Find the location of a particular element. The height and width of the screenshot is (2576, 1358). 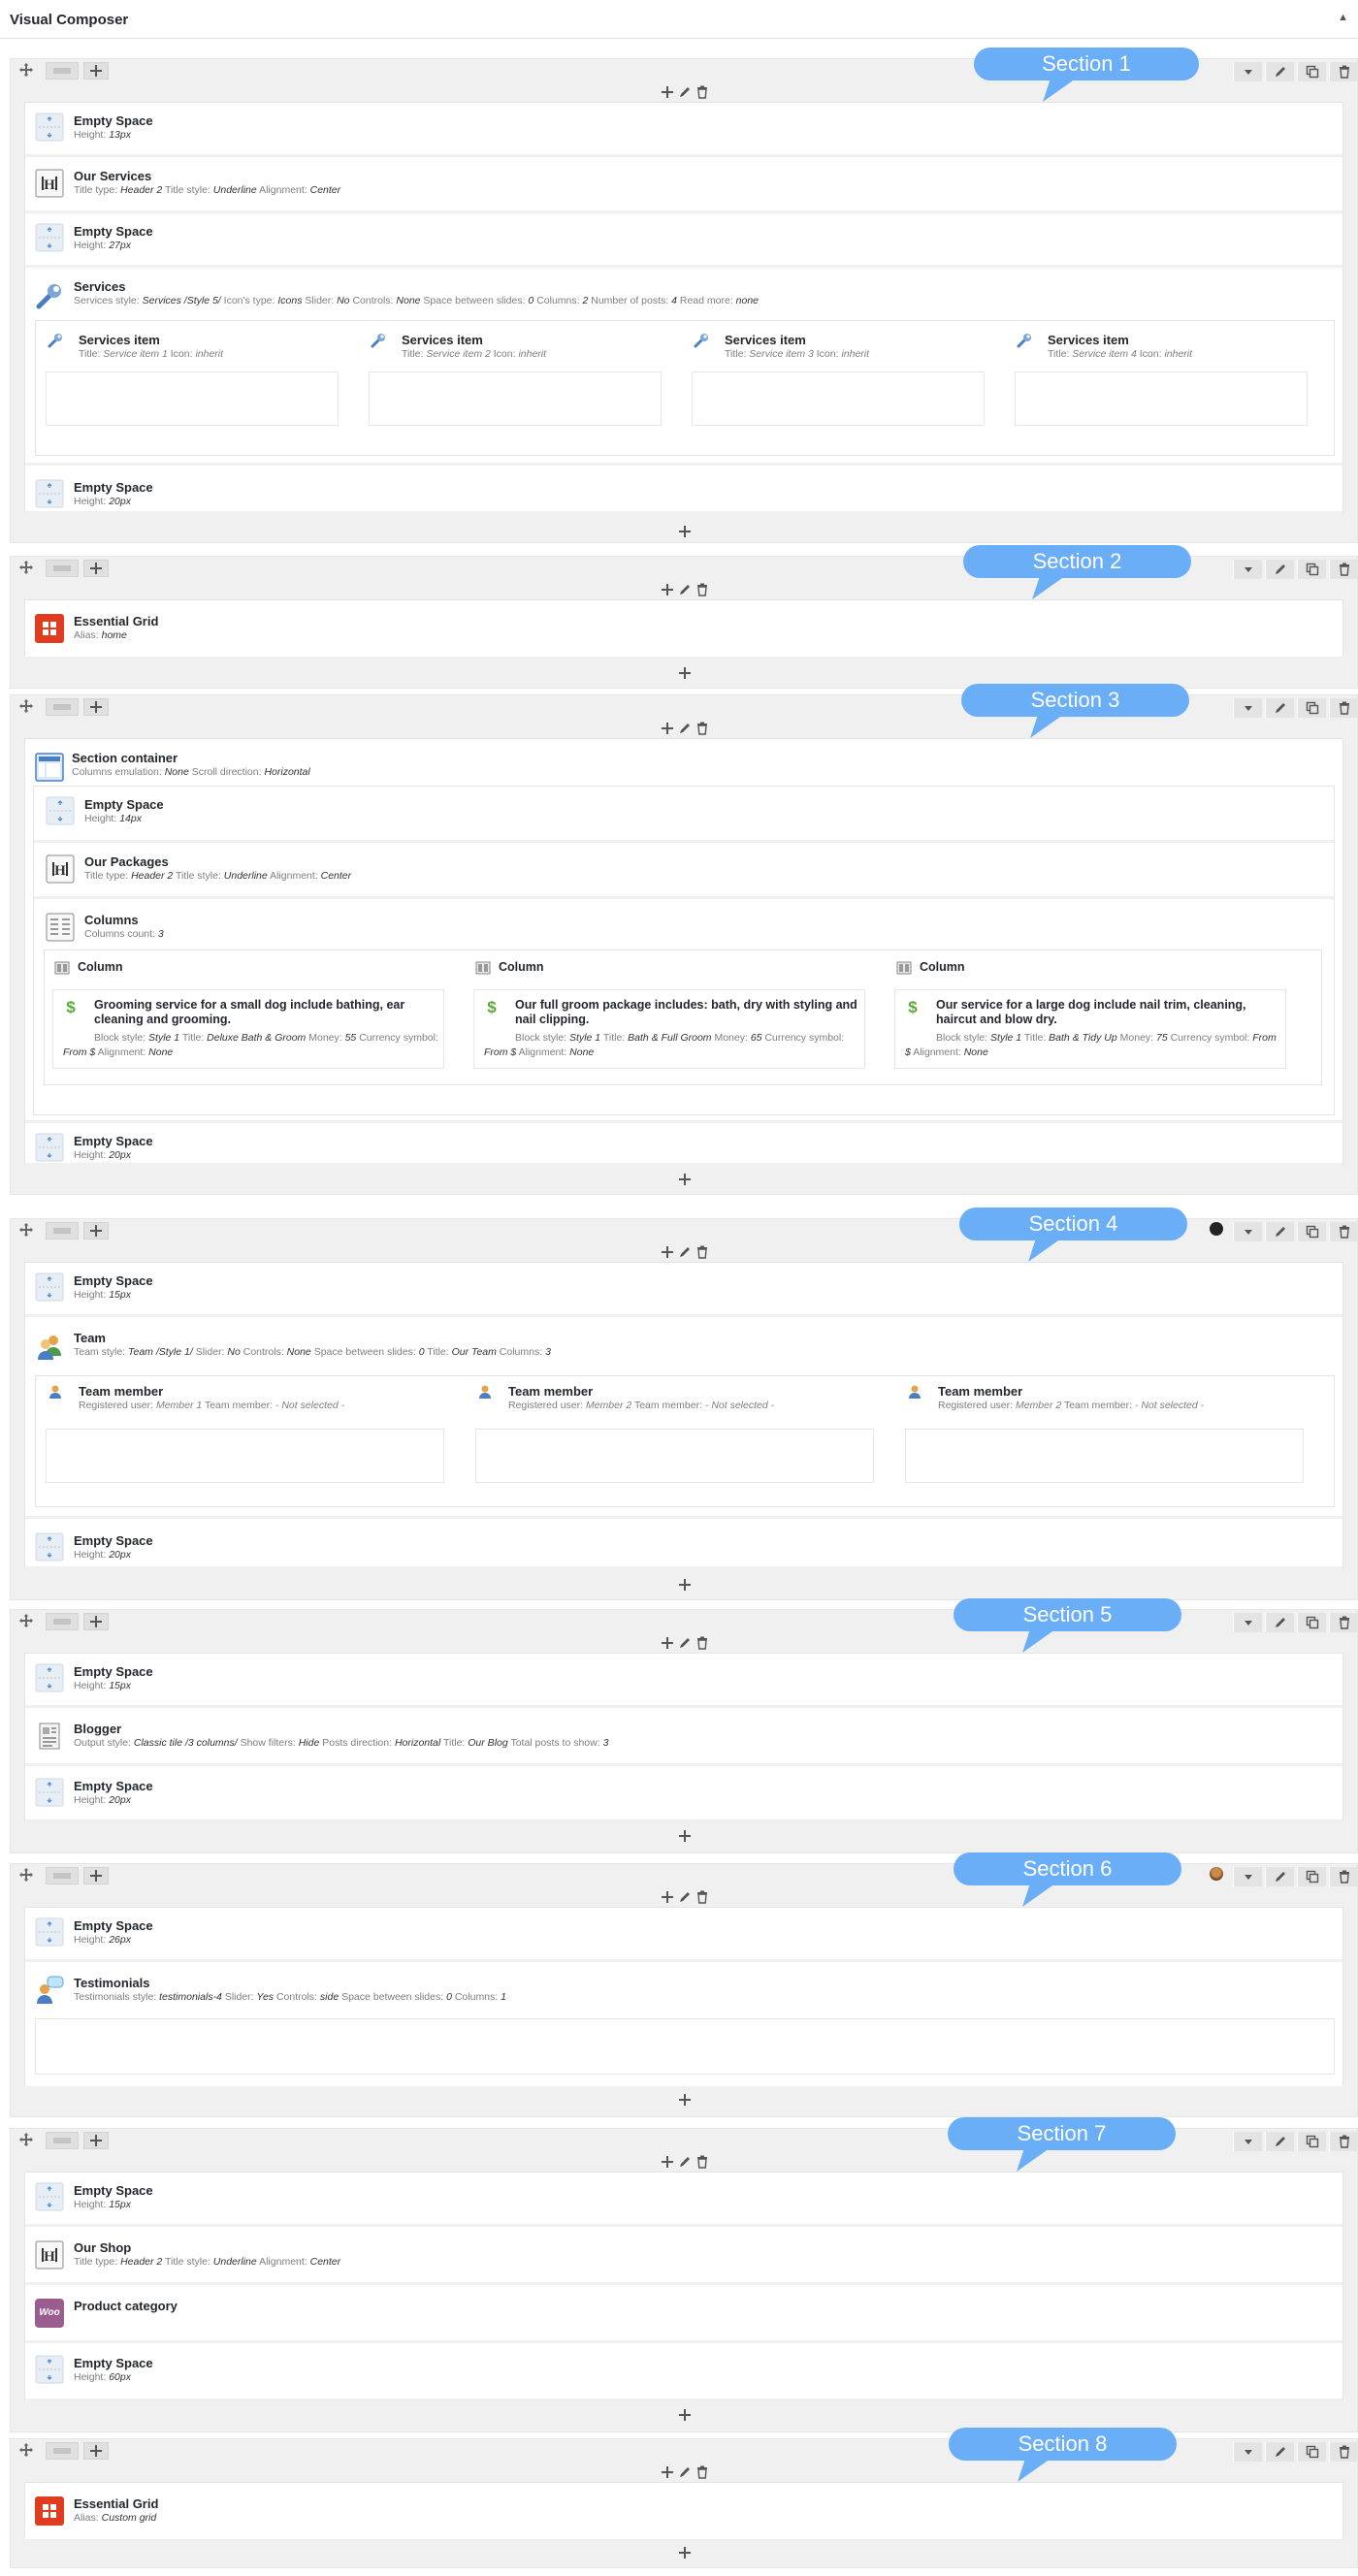

product-category-element: Woo Product category is located at coordinates (683, 2315).